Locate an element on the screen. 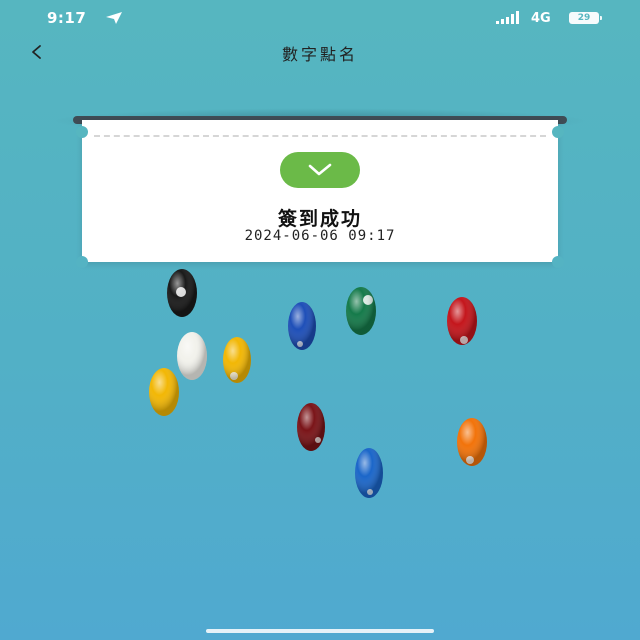 The height and width of the screenshot is (640, 640). battery-icon: 29 is located at coordinates (586, 18).